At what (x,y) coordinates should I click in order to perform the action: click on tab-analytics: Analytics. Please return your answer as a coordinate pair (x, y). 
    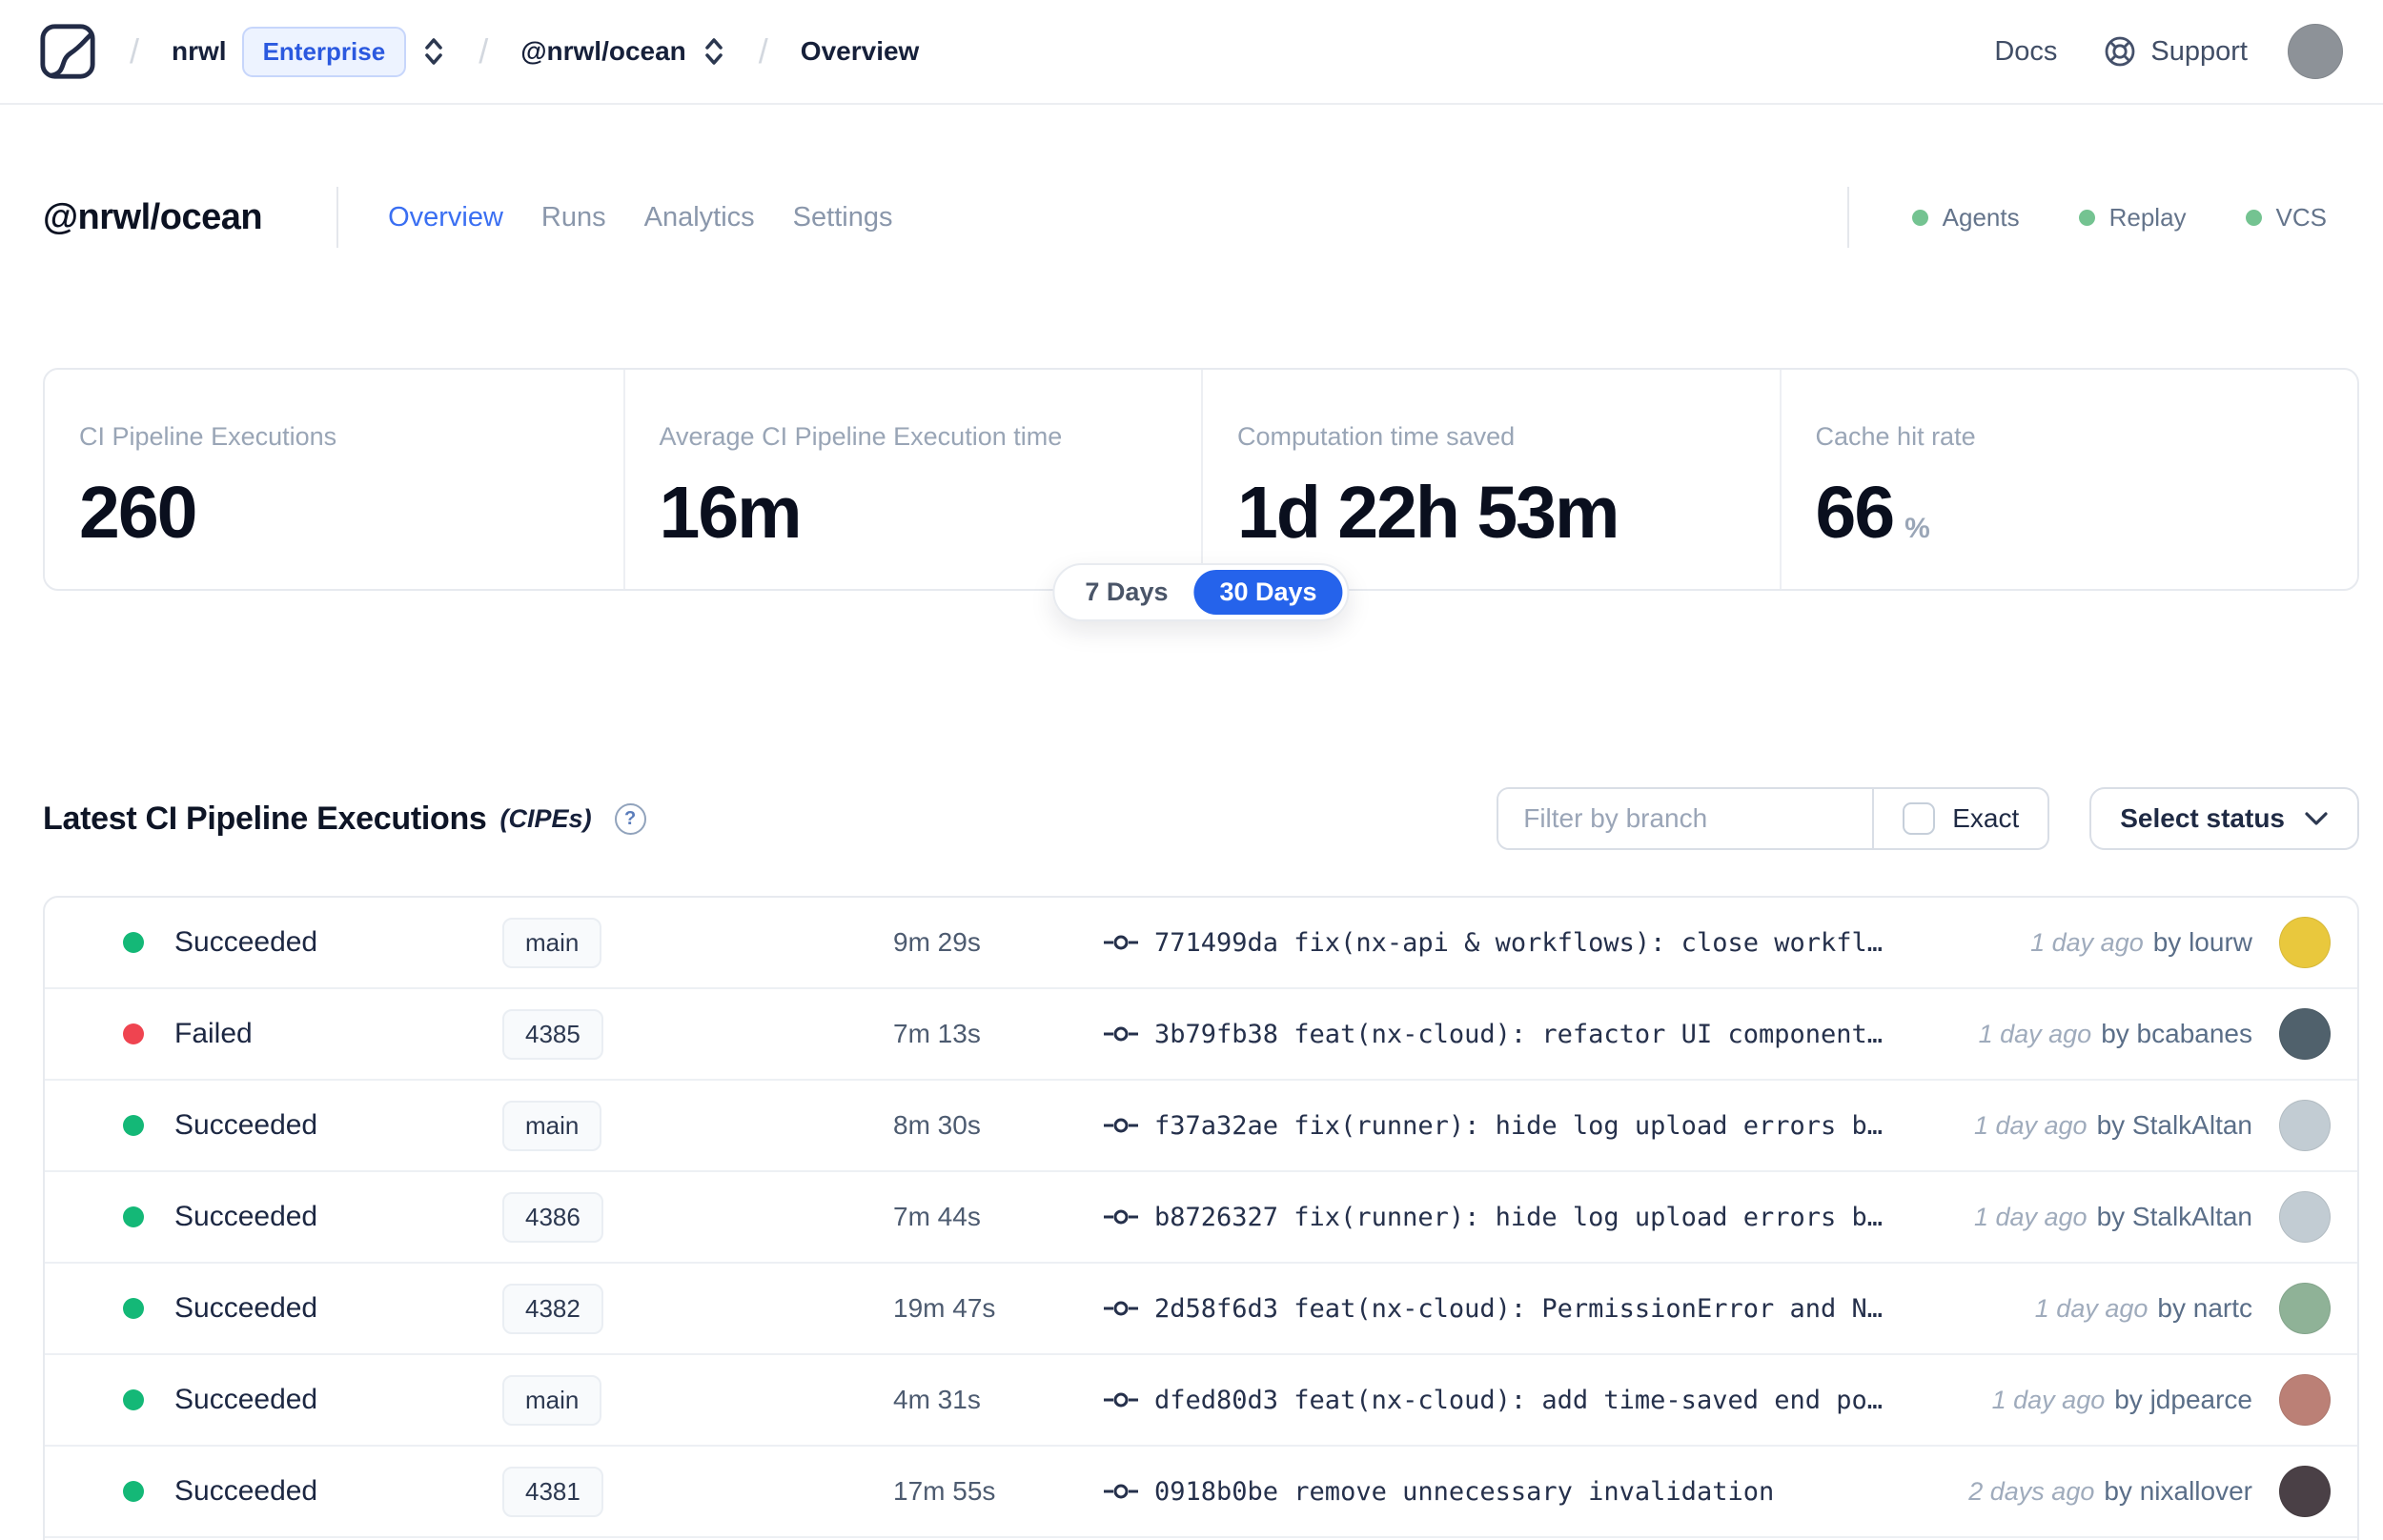
    Looking at the image, I should click on (700, 217).